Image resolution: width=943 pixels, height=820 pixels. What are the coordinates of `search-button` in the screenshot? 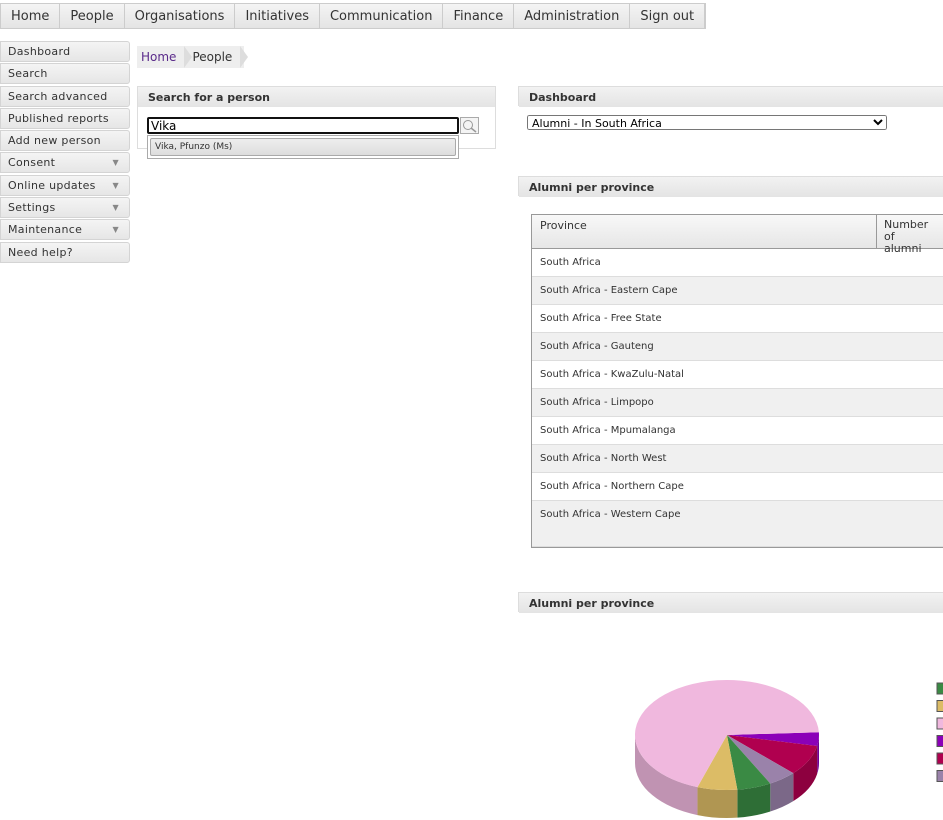 It's located at (469, 125).